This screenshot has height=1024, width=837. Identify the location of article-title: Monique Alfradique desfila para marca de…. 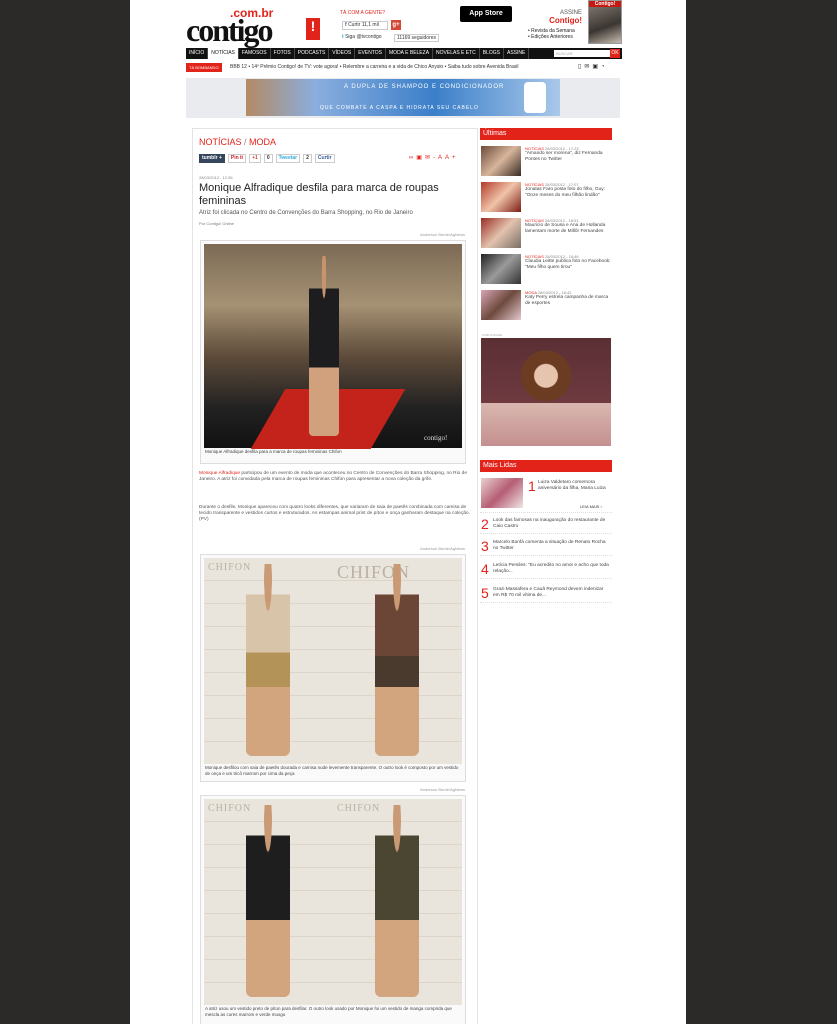
(319, 194).